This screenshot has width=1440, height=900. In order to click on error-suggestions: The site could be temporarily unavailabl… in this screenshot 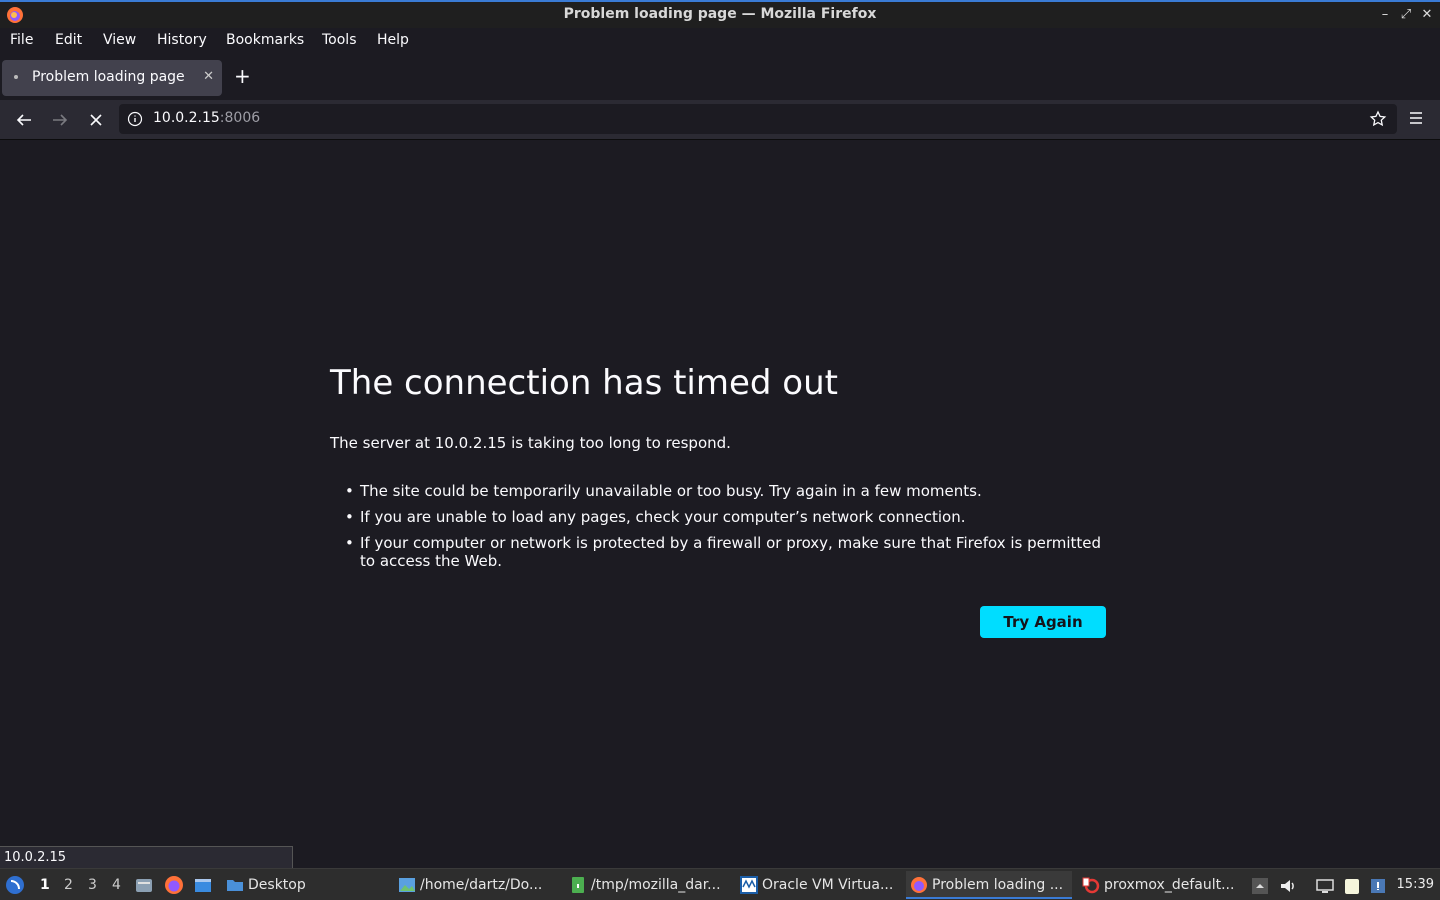, I will do `click(725, 530)`.